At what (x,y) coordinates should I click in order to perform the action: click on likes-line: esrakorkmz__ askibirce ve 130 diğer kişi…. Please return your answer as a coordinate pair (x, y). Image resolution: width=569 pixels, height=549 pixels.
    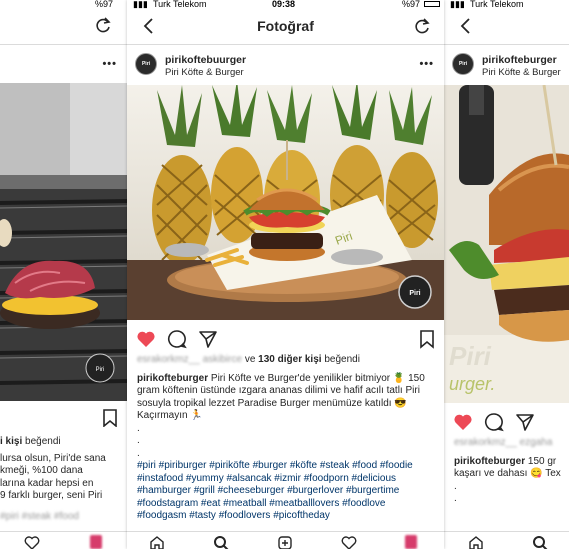
    Looking at the image, I should click on (285, 360).